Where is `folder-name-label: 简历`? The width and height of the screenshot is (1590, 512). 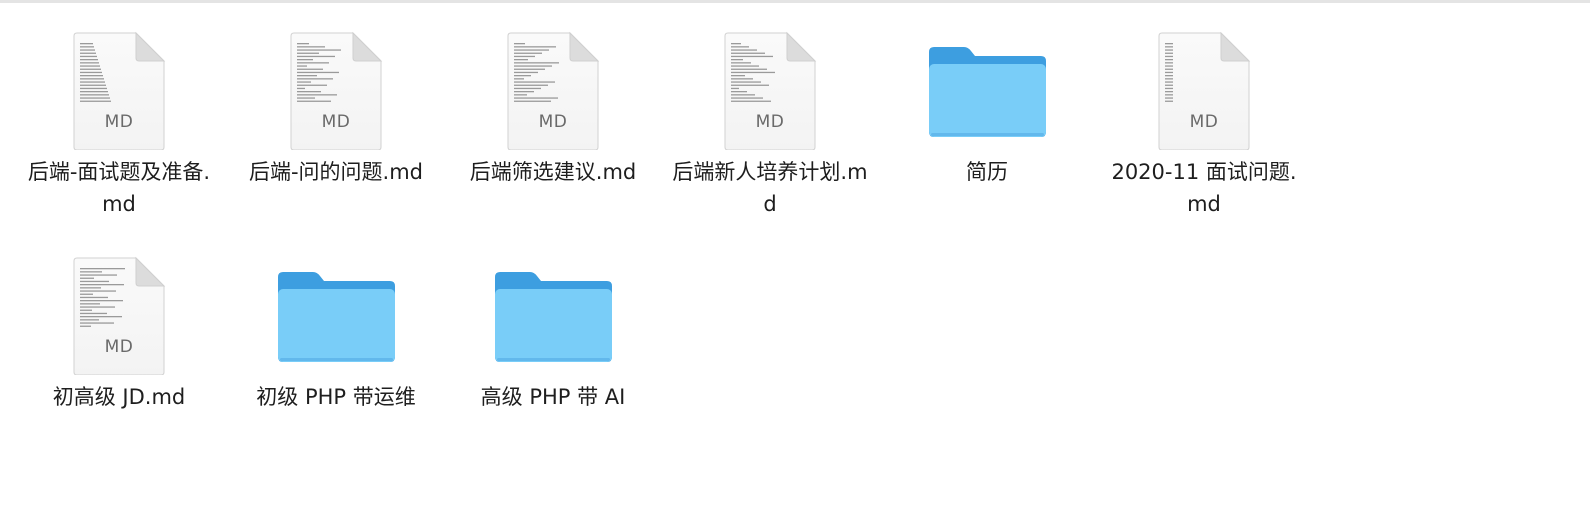
folder-name-label: 简历 is located at coordinates (987, 172).